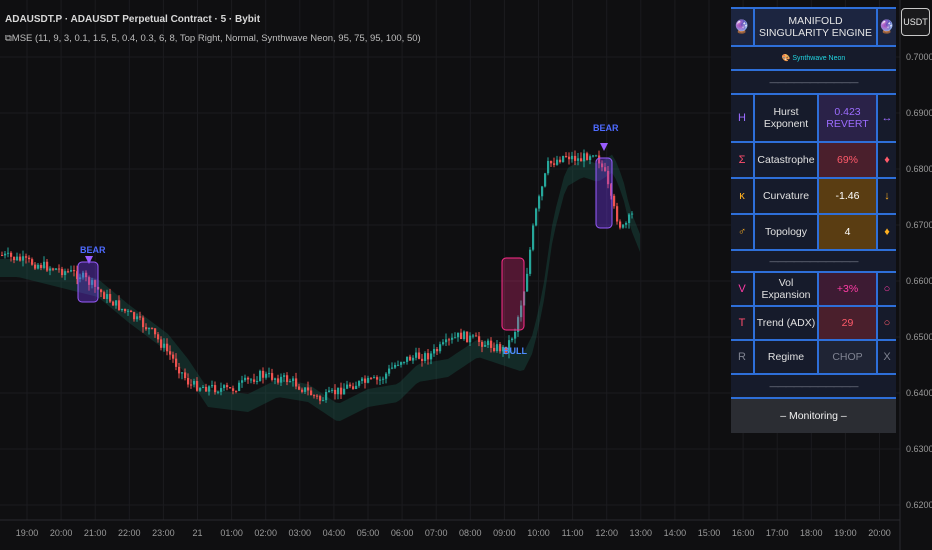  What do you see at coordinates (742, 323) in the screenshot?
I see `metric-icon: T` at bounding box center [742, 323].